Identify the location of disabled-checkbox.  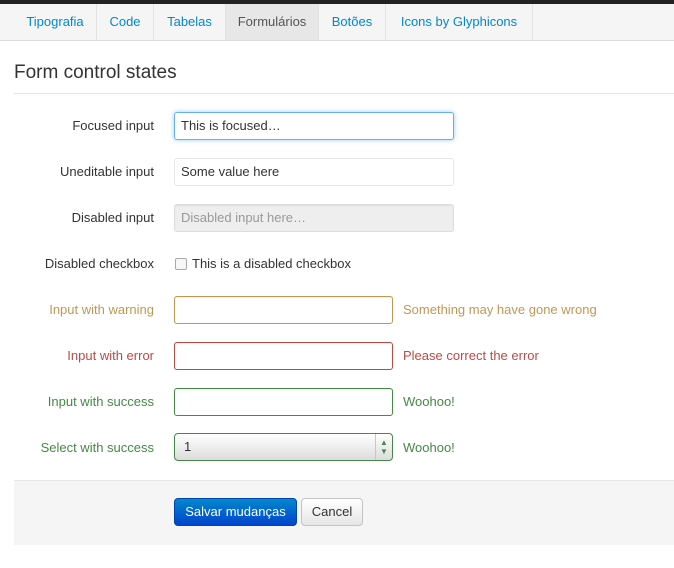
(181, 264).